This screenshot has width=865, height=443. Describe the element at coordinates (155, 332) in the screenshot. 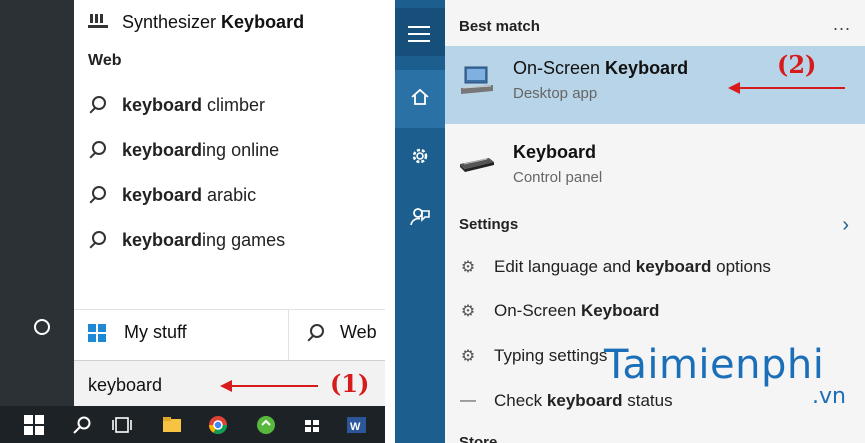

I see `my-stuff-label: My stuff` at that location.